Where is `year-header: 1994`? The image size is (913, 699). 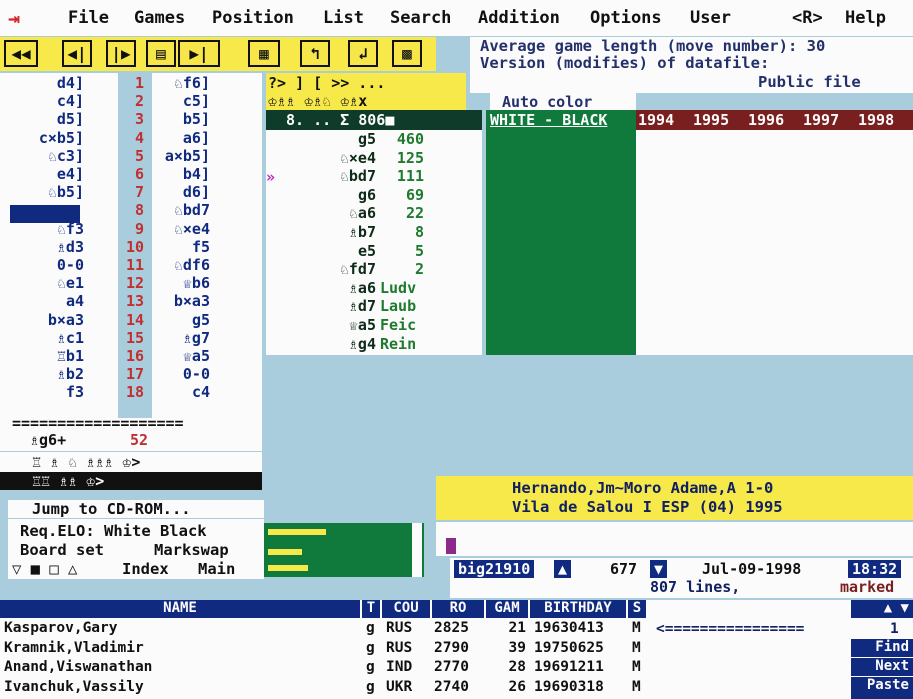
year-header: 1994 is located at coordinates (656, 120).